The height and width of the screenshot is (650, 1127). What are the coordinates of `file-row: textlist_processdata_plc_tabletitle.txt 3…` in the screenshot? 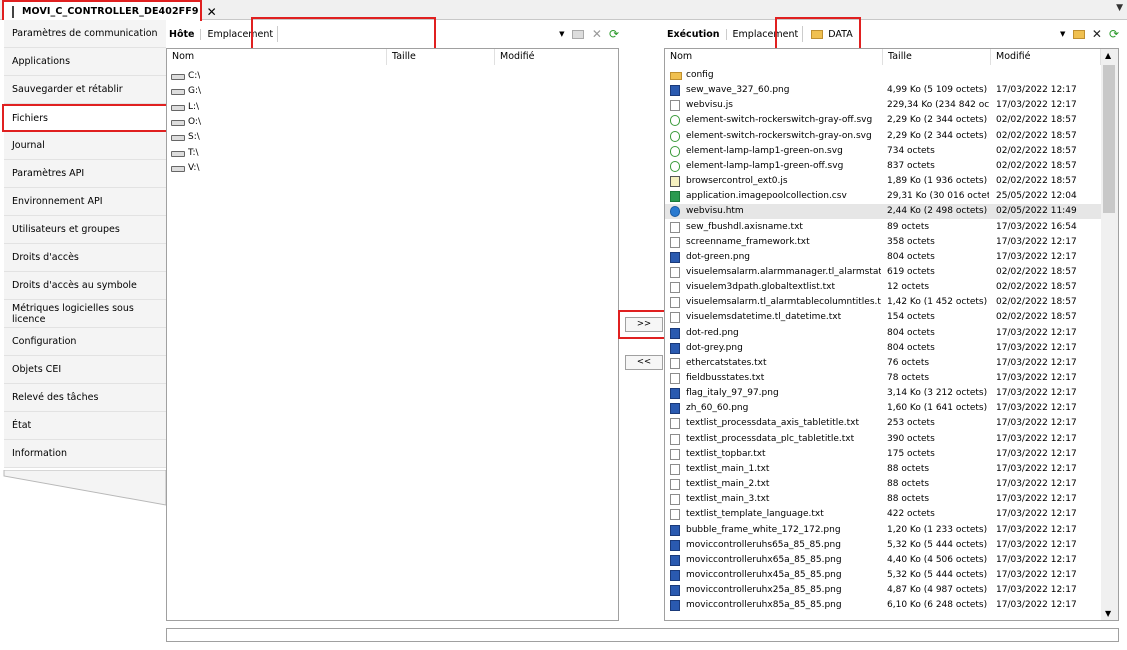 It's located at (883, 439).